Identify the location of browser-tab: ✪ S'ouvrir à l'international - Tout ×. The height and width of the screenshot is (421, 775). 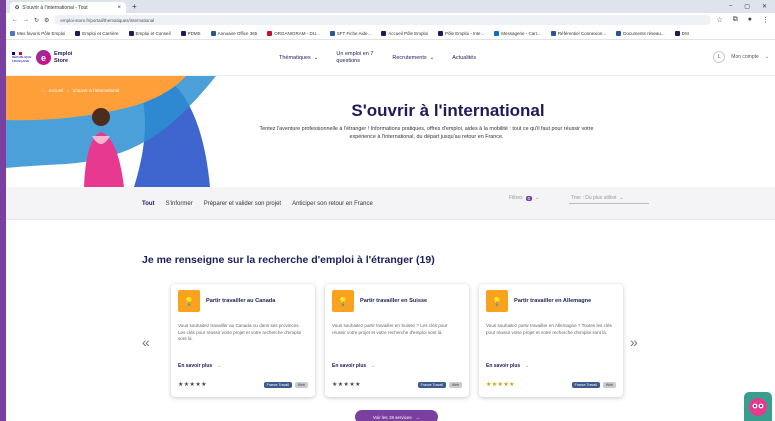
(68, 7).